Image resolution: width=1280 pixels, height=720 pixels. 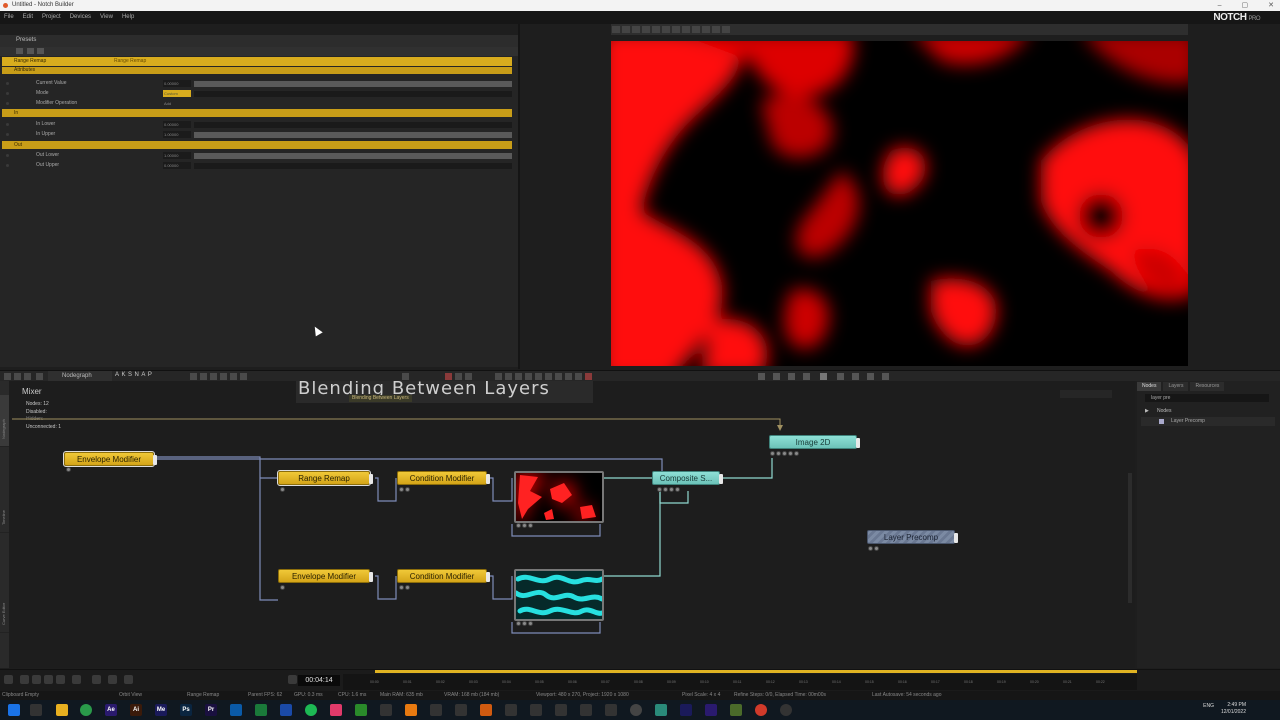 What do you see at coordinates (9, 17) in the screenshot?
I see `menu-file: File` at bounding box center [9, 17].